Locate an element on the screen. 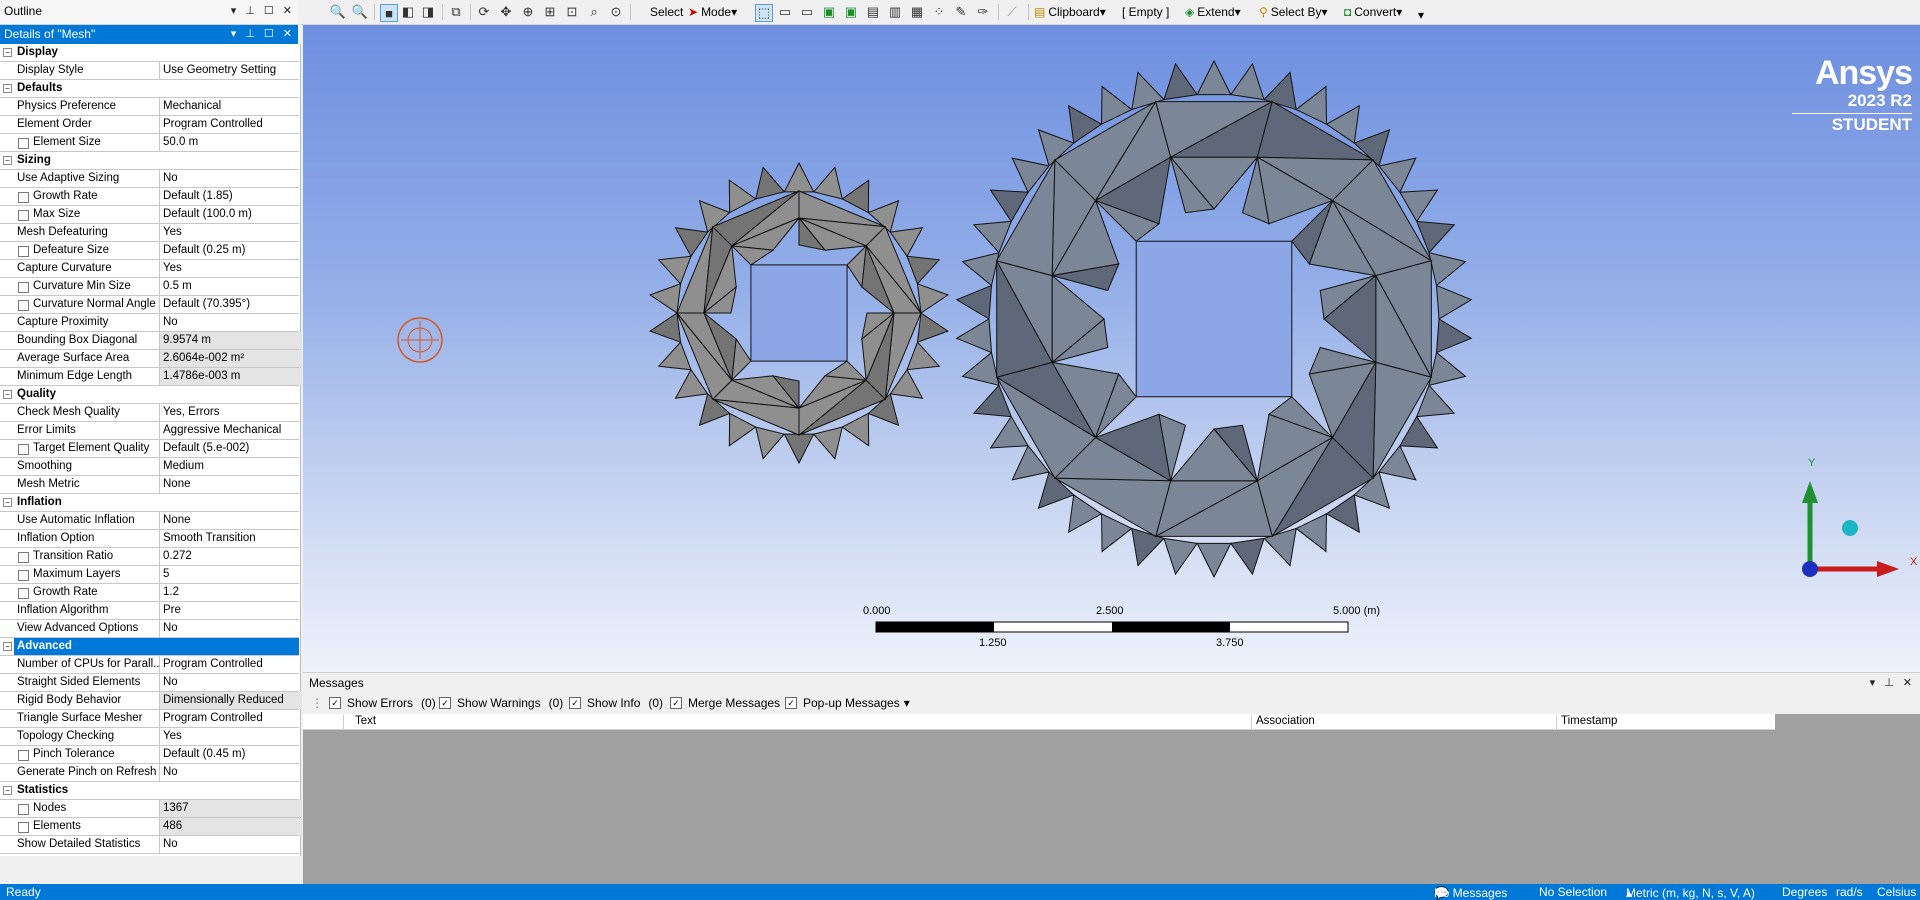 The width and height of the screenshot is (1920, 900). details-property-row: Inflation Option Smooth Transition is located at coordinates (149, 539).